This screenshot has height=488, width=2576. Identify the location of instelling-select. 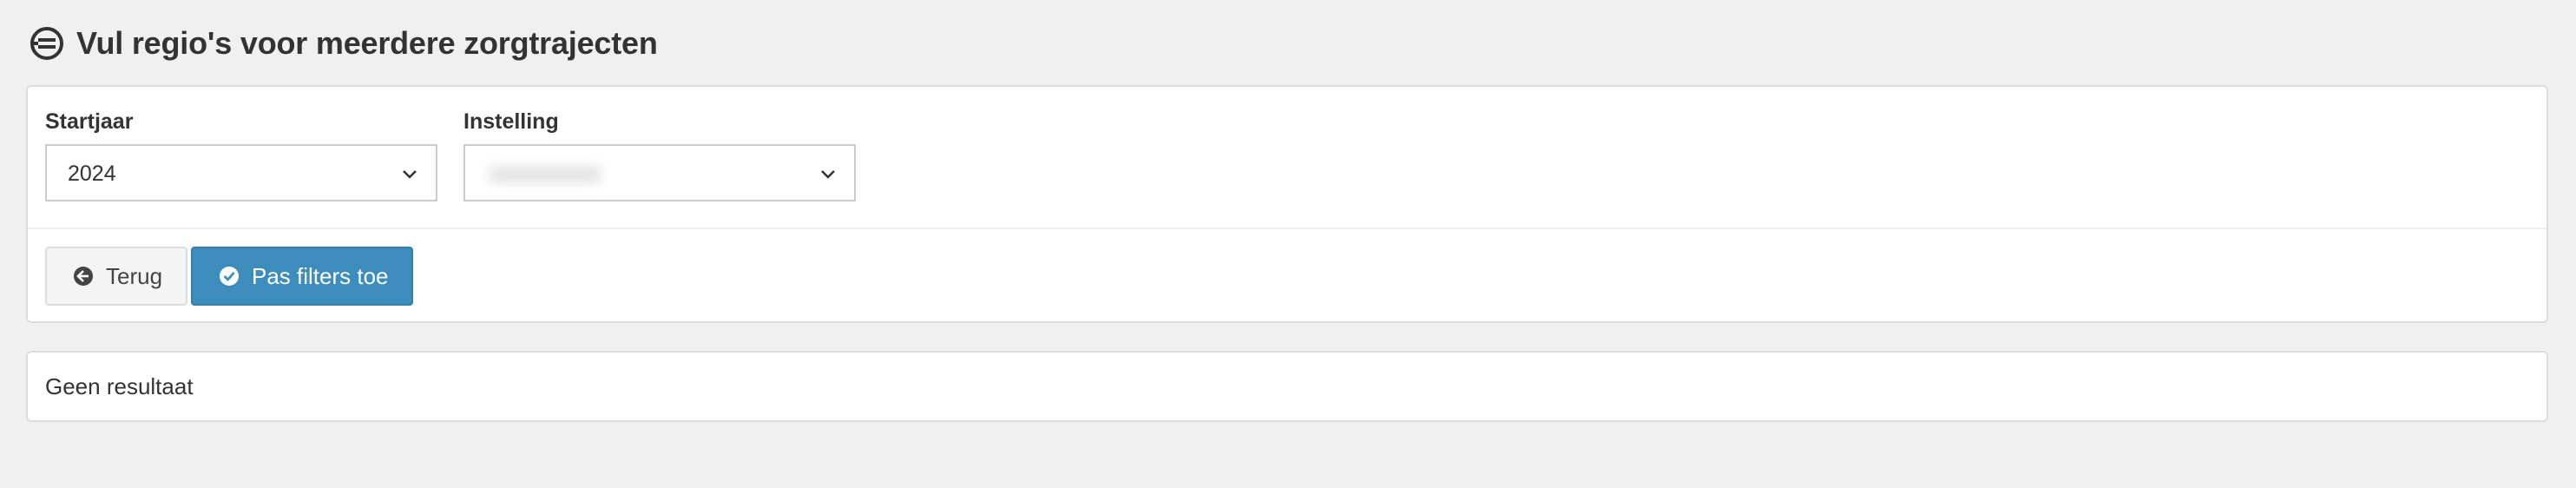
(659, 172).